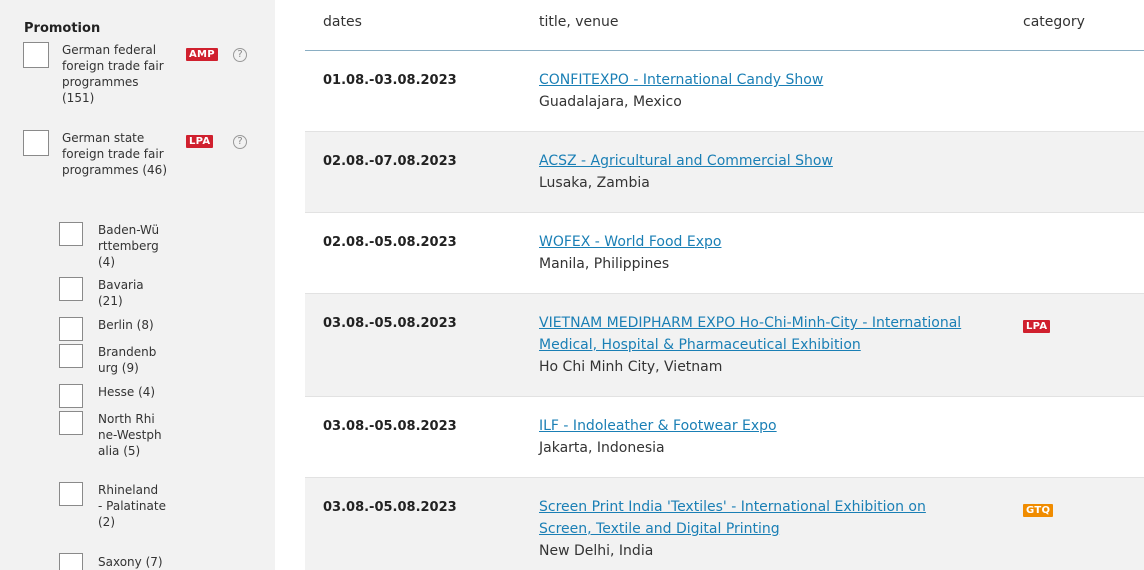  What do you see at coordinates (759, 242) in the screenshot?
I see `fair-title-link: WOFEX - World Food Expo` at bounding box center [759, 242].